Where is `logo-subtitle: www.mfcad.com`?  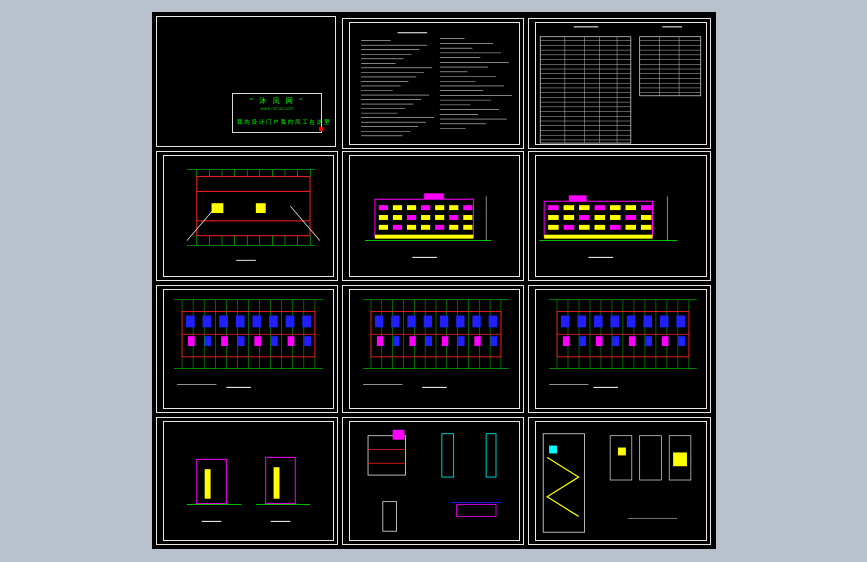 logo-subtitle: www.mfcad.com is located at coordinates (277, 108).